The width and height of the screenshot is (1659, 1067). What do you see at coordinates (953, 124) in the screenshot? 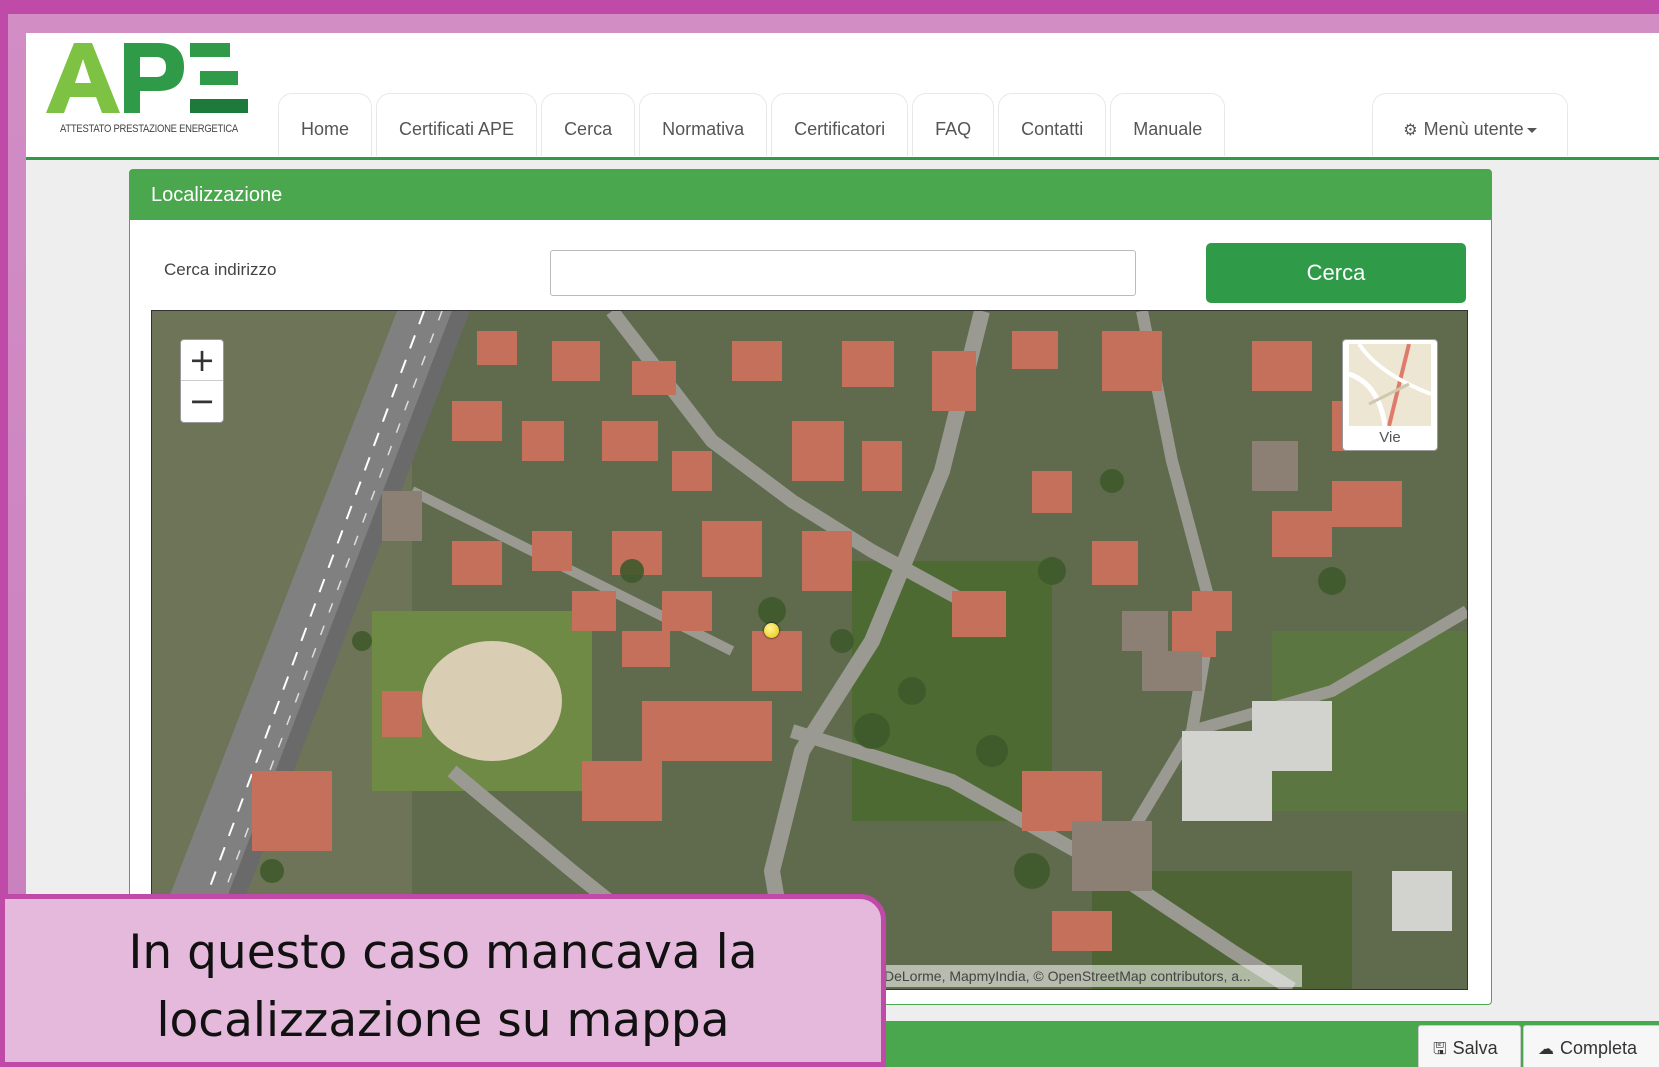
I see `tab-faq: FAQ` at bounding box center [953, 124].